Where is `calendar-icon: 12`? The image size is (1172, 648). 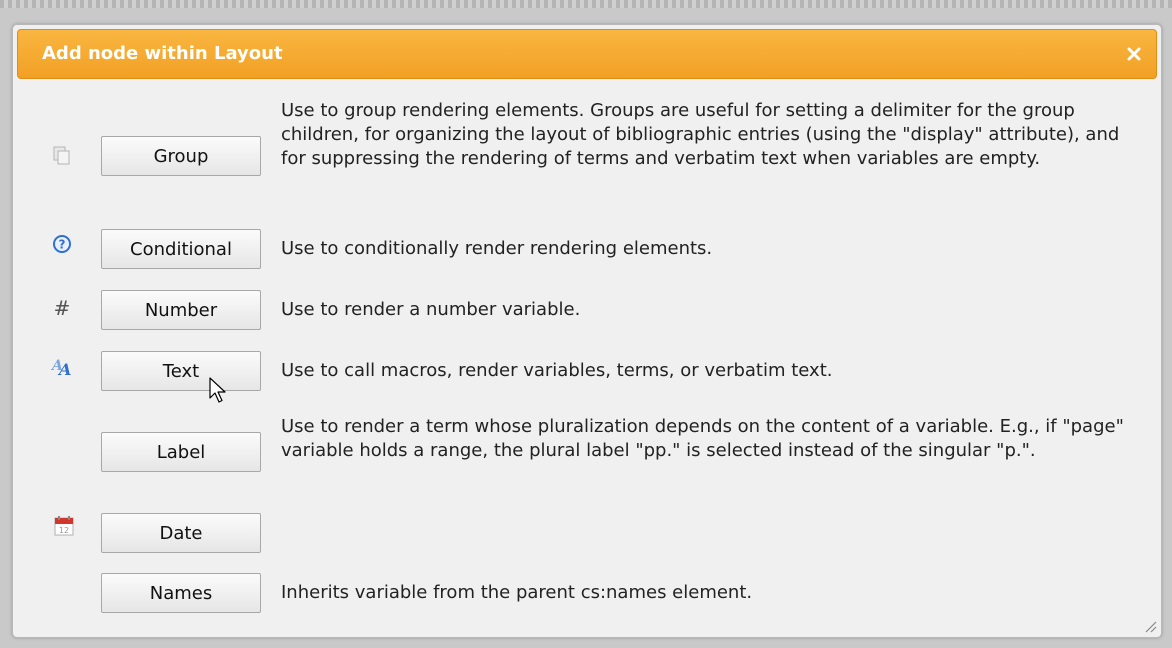 calendar-icon: 12 is located at coordinates (64, 526).